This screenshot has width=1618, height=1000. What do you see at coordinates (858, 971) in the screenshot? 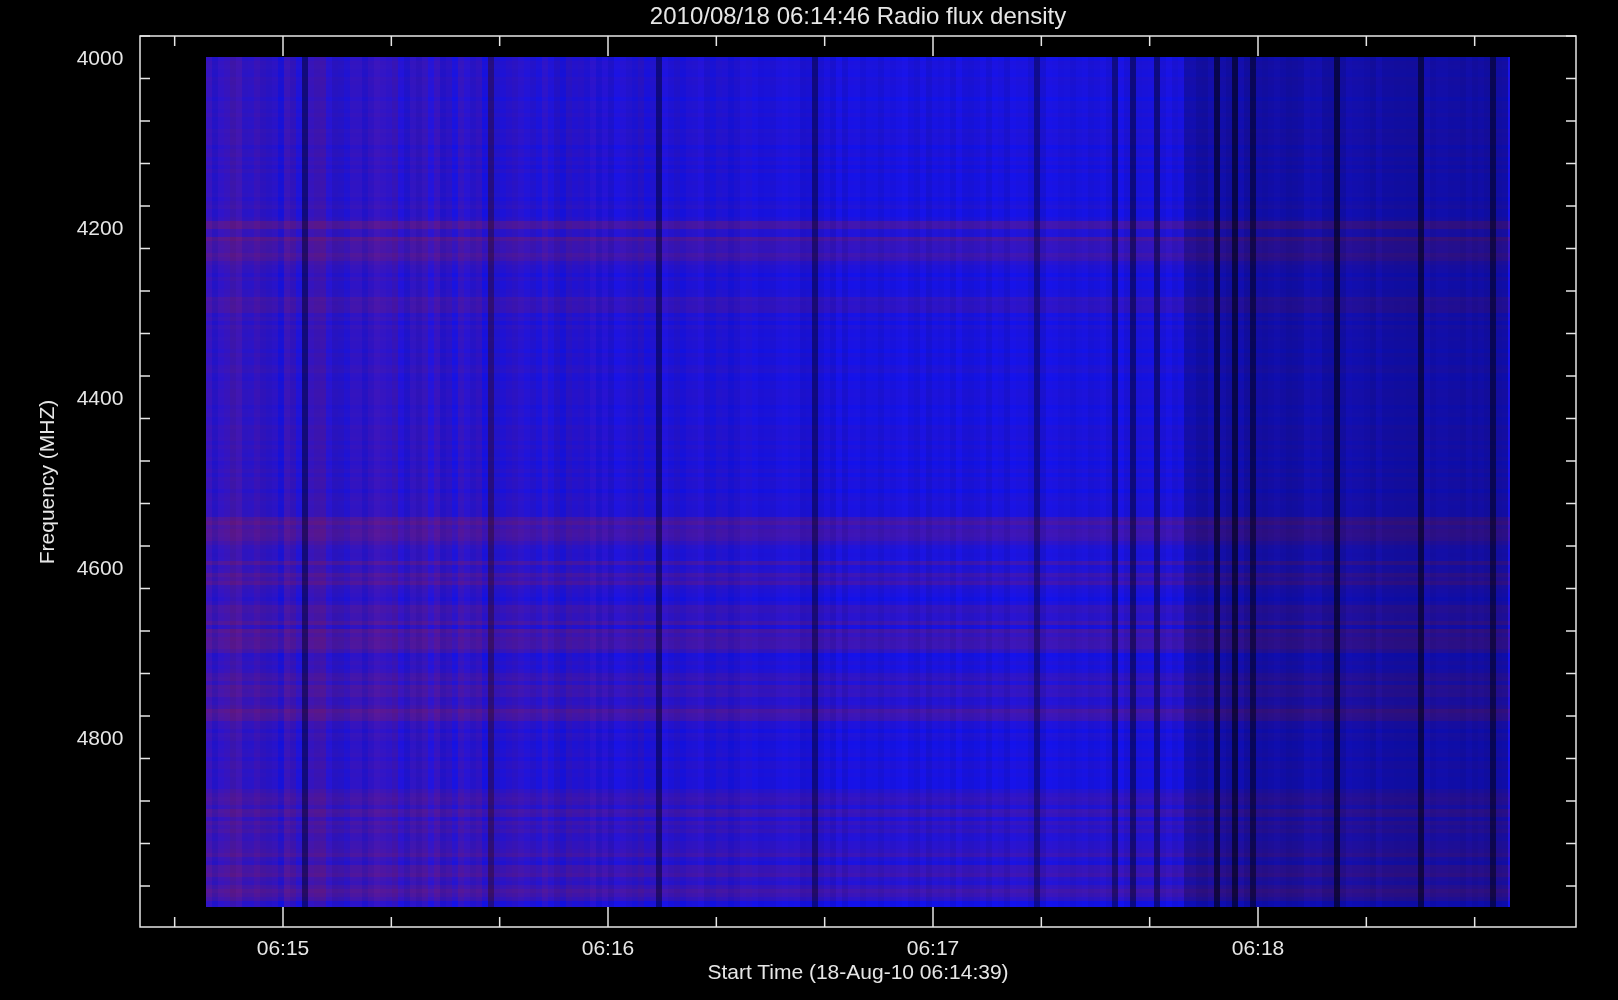
I see `x-axis-label: Start Time (18-Aug-10 06:14:39)` at bounding box center [858, 971].